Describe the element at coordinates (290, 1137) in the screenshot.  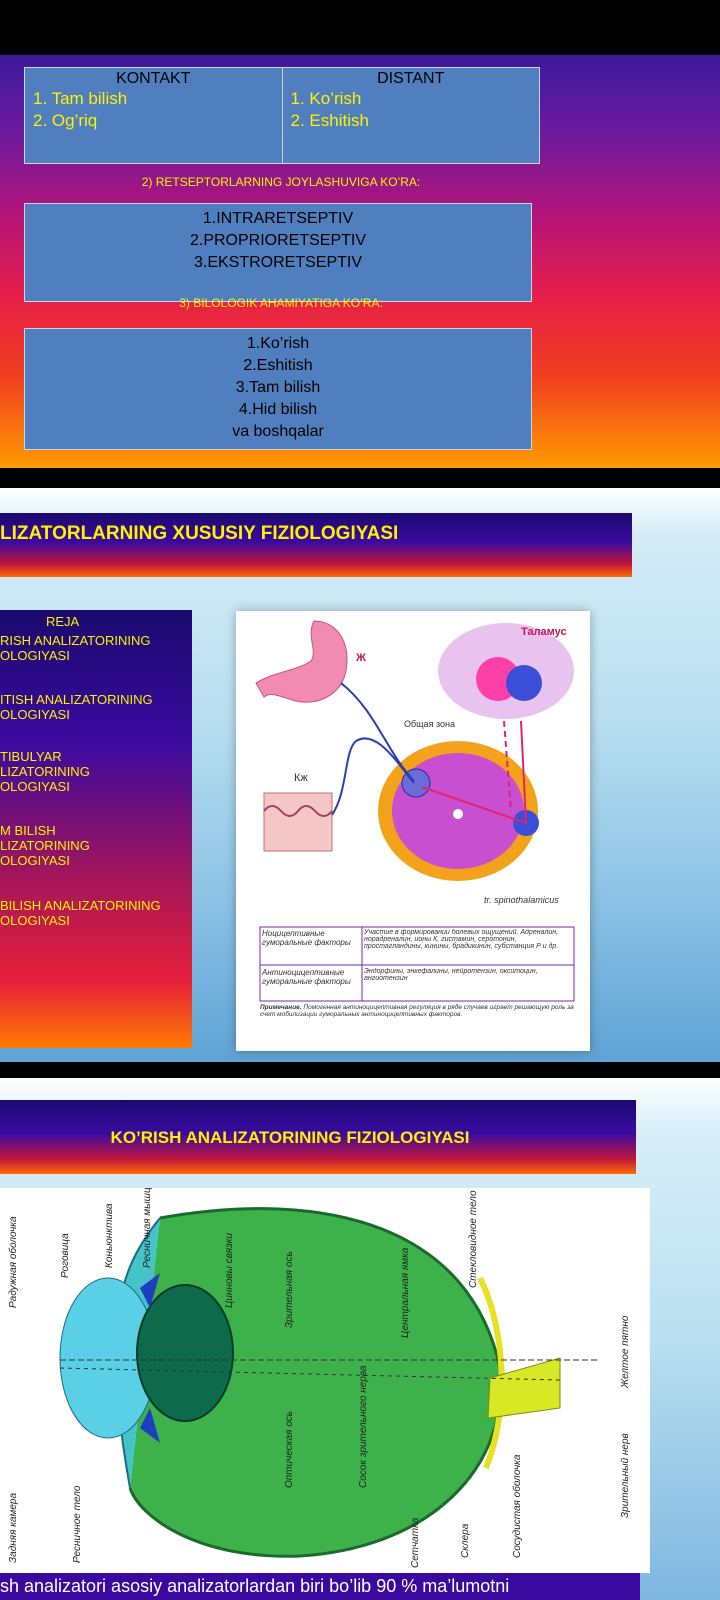
I see `slide-title: KO’RISH ANALIZATORINING FIZIOLOGIYASI` at that location.